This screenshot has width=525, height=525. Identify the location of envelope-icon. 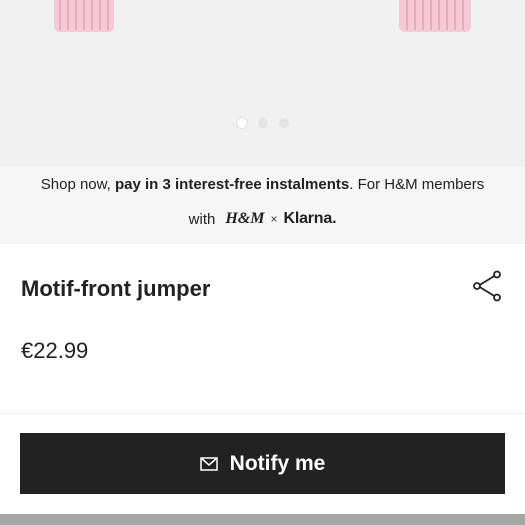
(208, 463).